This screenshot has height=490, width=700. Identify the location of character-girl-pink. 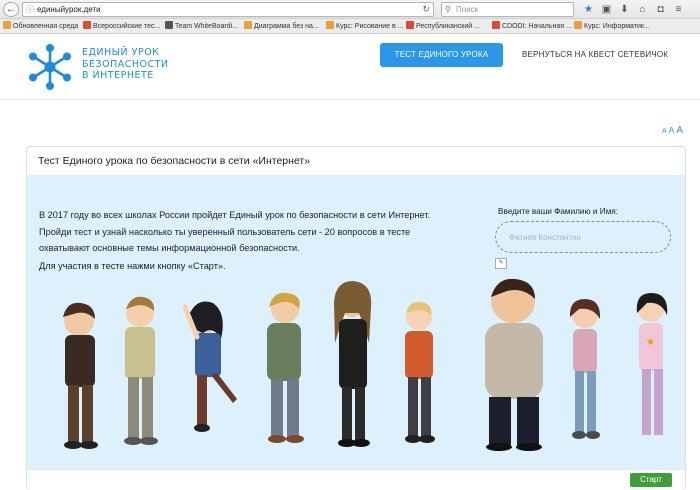
(585, 369).